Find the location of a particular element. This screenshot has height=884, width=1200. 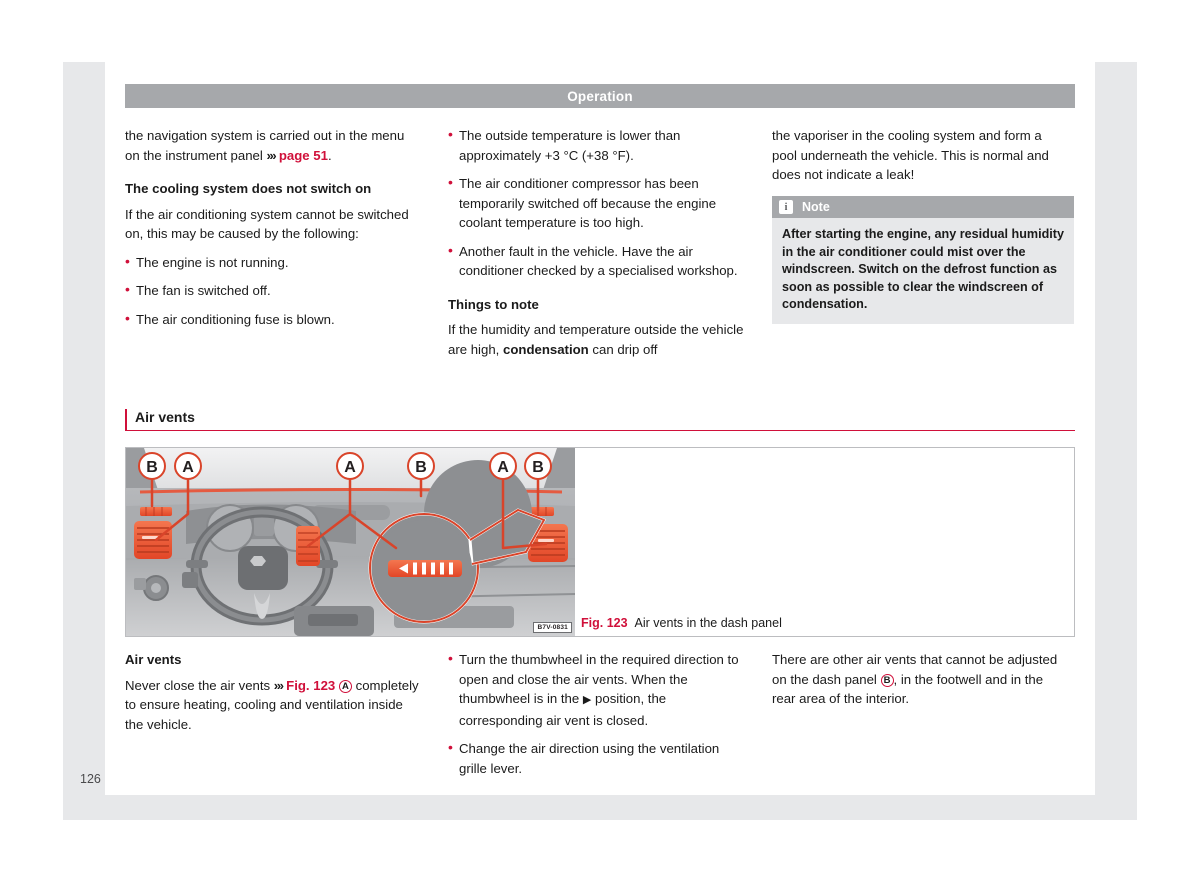

callout-B-1: B is located at coordinates (152, 466).